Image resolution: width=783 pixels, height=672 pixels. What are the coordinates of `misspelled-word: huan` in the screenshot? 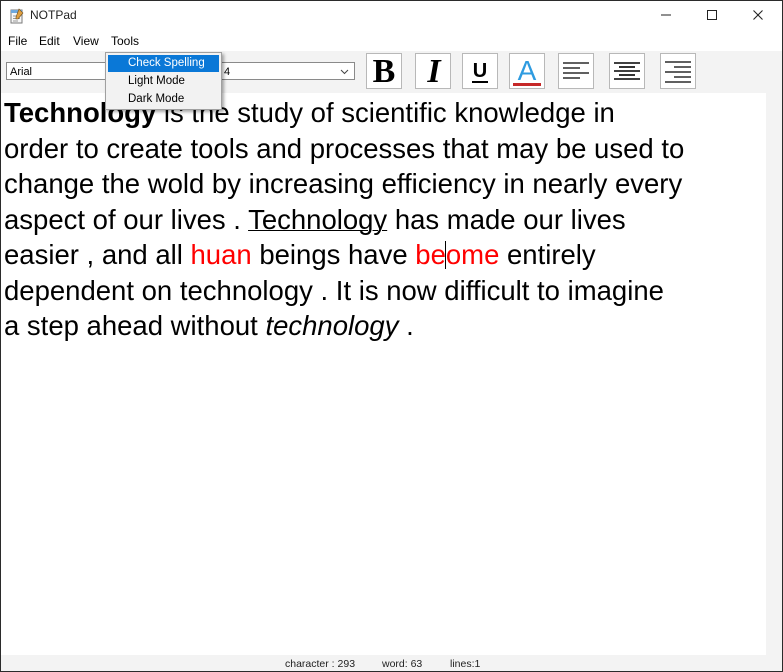 It's located at (221, 254).